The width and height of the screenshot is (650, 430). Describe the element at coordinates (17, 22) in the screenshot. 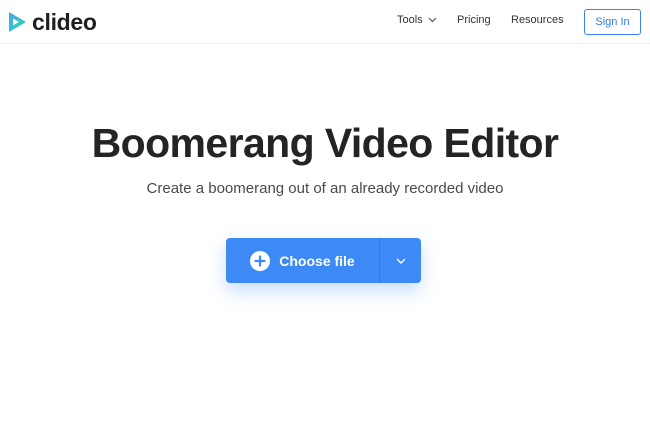

I see `play-triangle-logo-icon` at that location.